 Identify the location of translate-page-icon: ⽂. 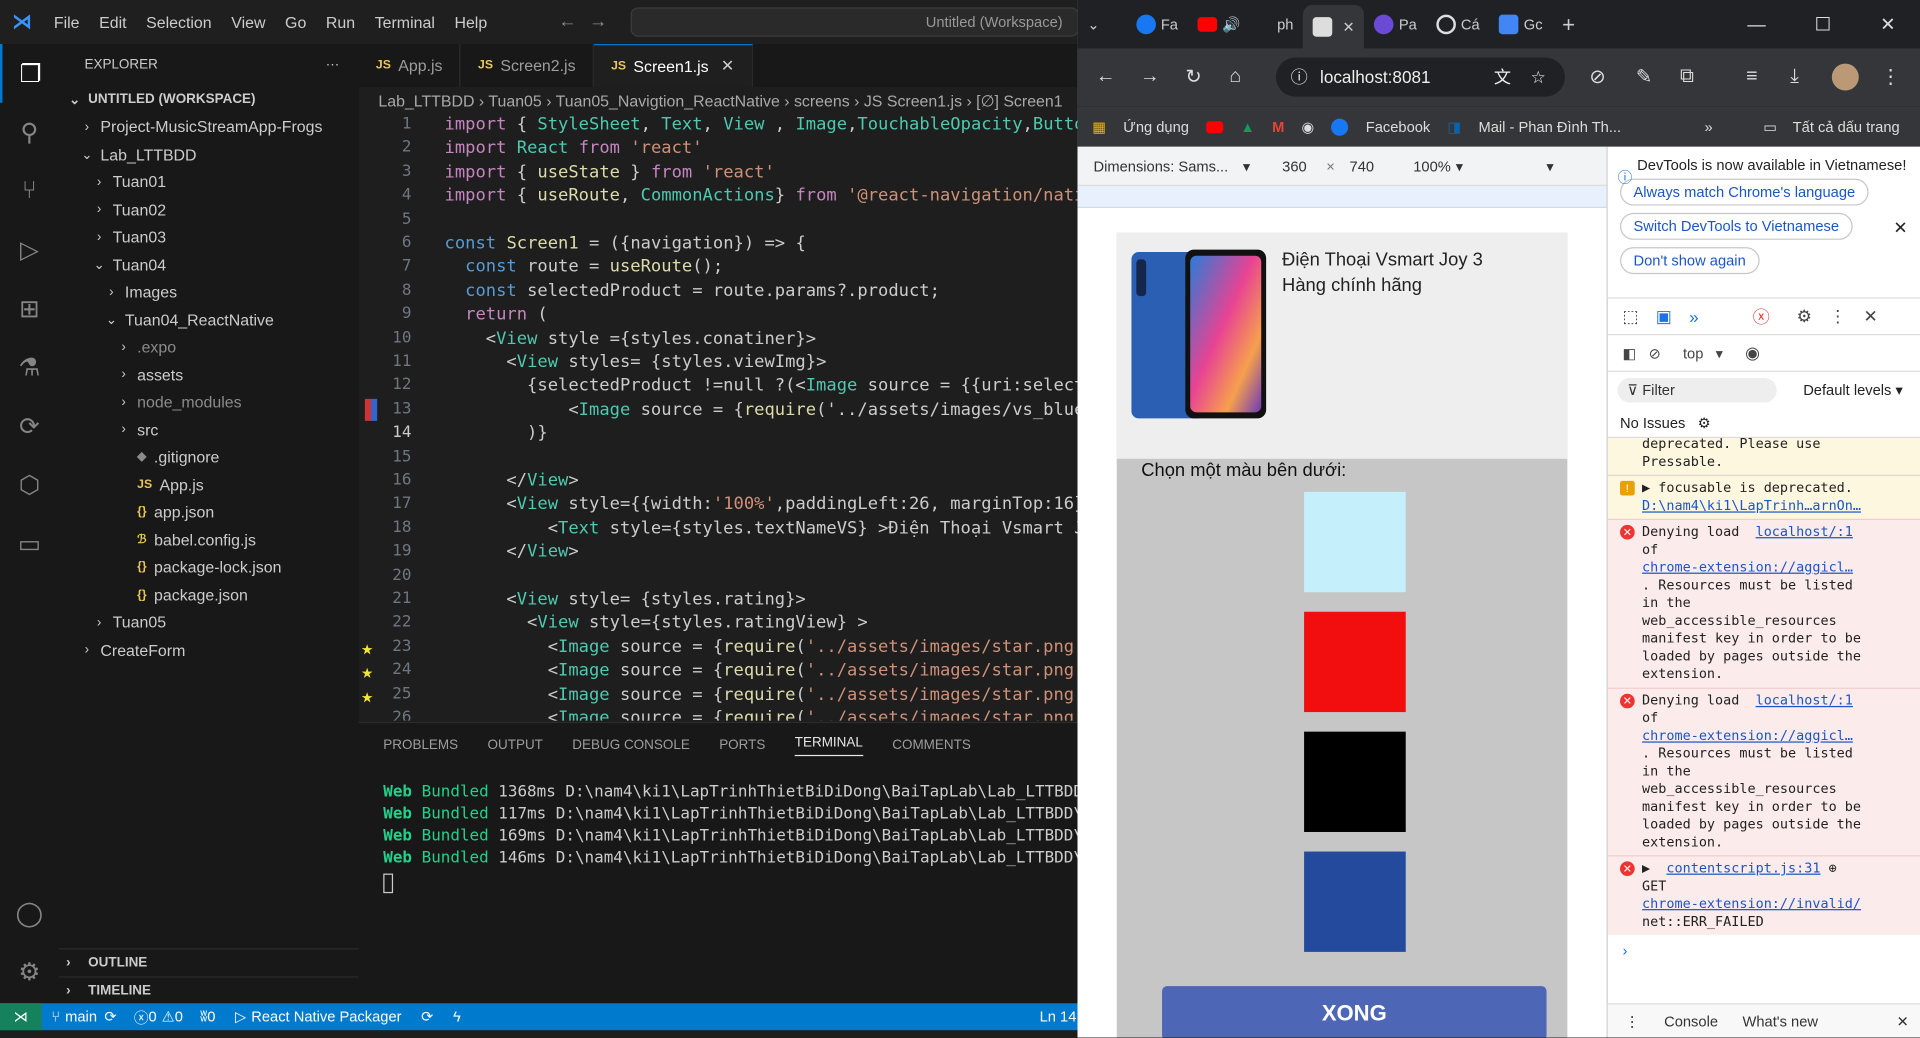
(1502, 77).